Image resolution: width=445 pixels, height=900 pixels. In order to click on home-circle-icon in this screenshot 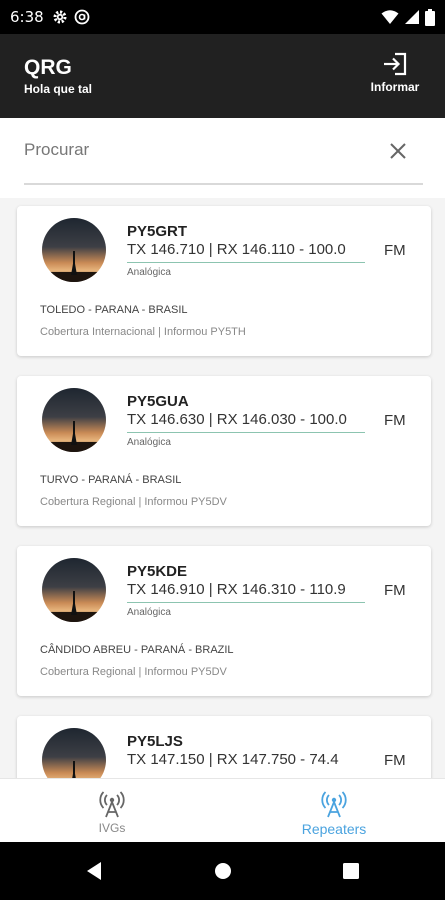, I will do `click(223, 871)`.